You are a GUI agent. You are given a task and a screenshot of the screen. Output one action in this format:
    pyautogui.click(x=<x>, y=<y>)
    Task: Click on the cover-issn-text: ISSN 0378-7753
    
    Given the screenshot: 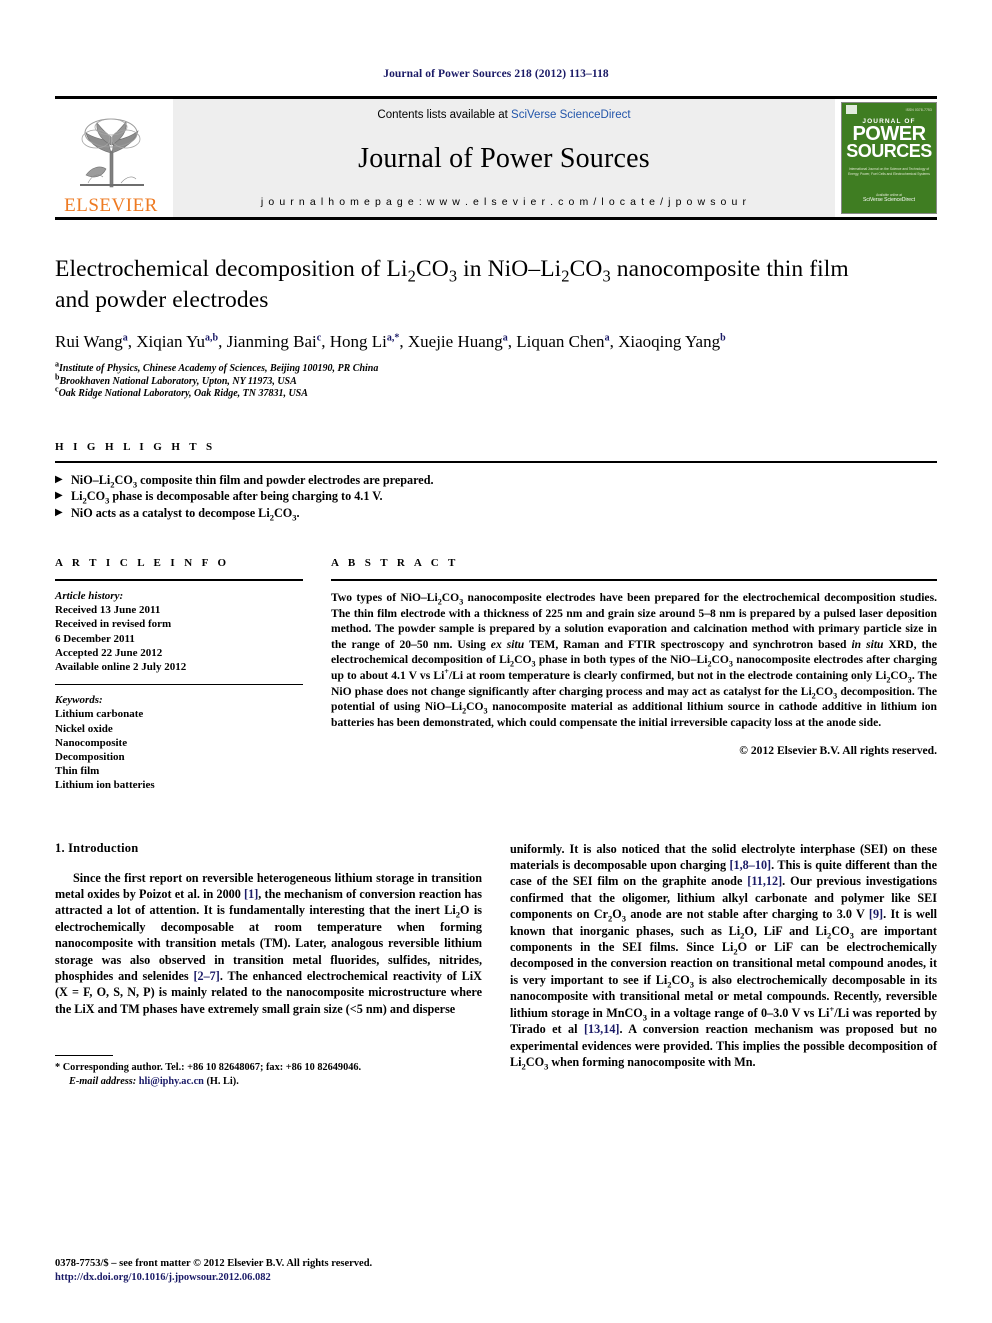 What is the action you would take?
    pyautogui.click(x=918, y=109)
    